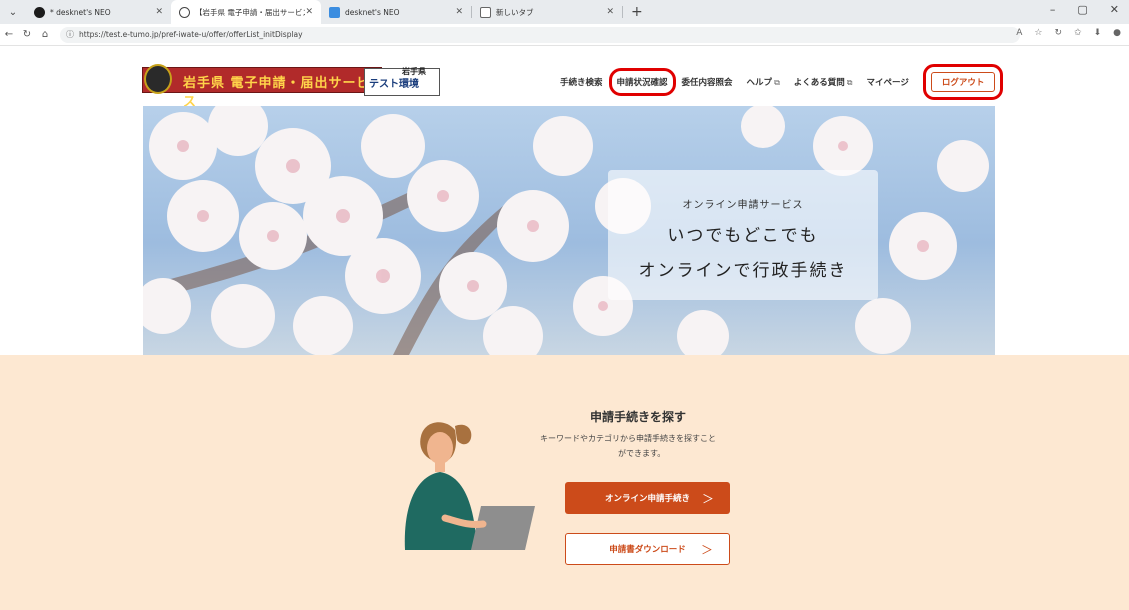  Describe the element at coordinates (250, 12) in the screenshot. I see `tab-label: 【岩手県 電子申請・届出サービス (テ` at that location.